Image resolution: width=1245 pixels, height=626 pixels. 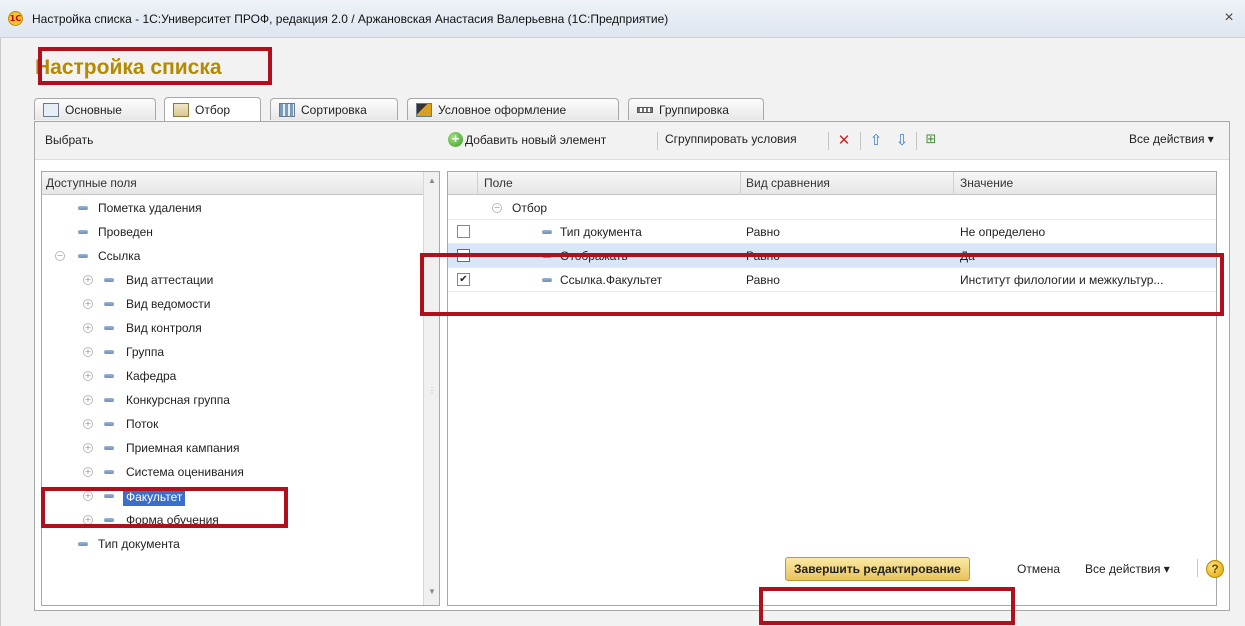 I want to click on filter-group-label: Отбор, so click(x=530, y=208).